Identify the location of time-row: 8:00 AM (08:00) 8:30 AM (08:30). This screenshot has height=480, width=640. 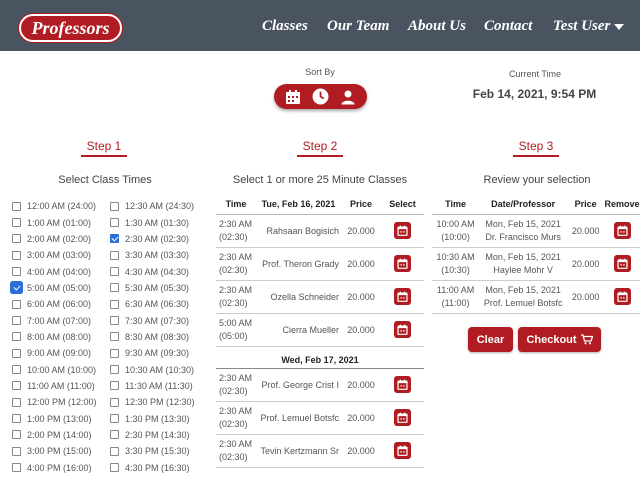
(110, 337).